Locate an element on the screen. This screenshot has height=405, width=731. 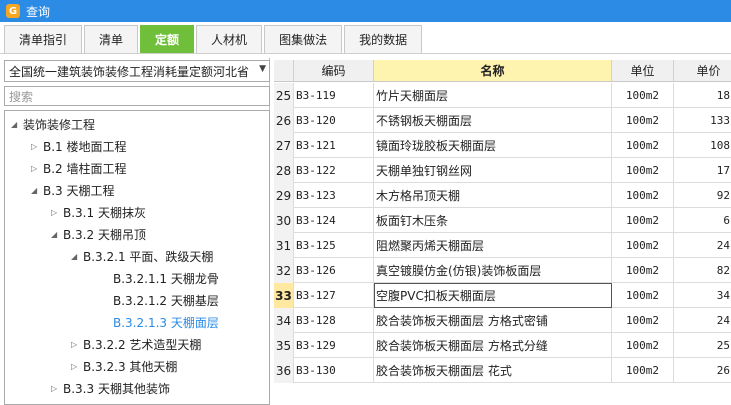
table-row: 34 B3-128 胶合装饰板天棚面层 方格式密铺 100m2 24 is located at coordinates (502, 320).